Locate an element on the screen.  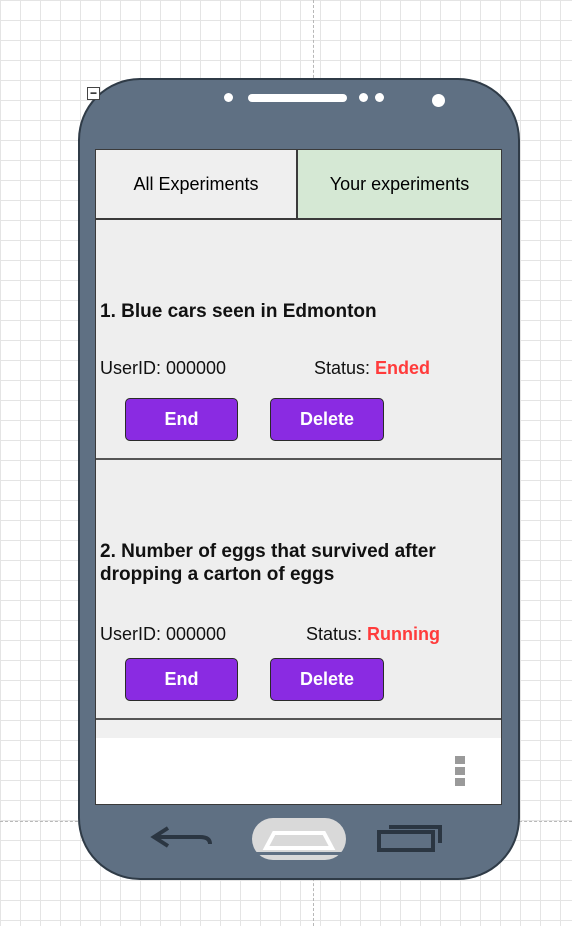
tab-your-experiments: Your experiments is located at coordinates (399, 185).